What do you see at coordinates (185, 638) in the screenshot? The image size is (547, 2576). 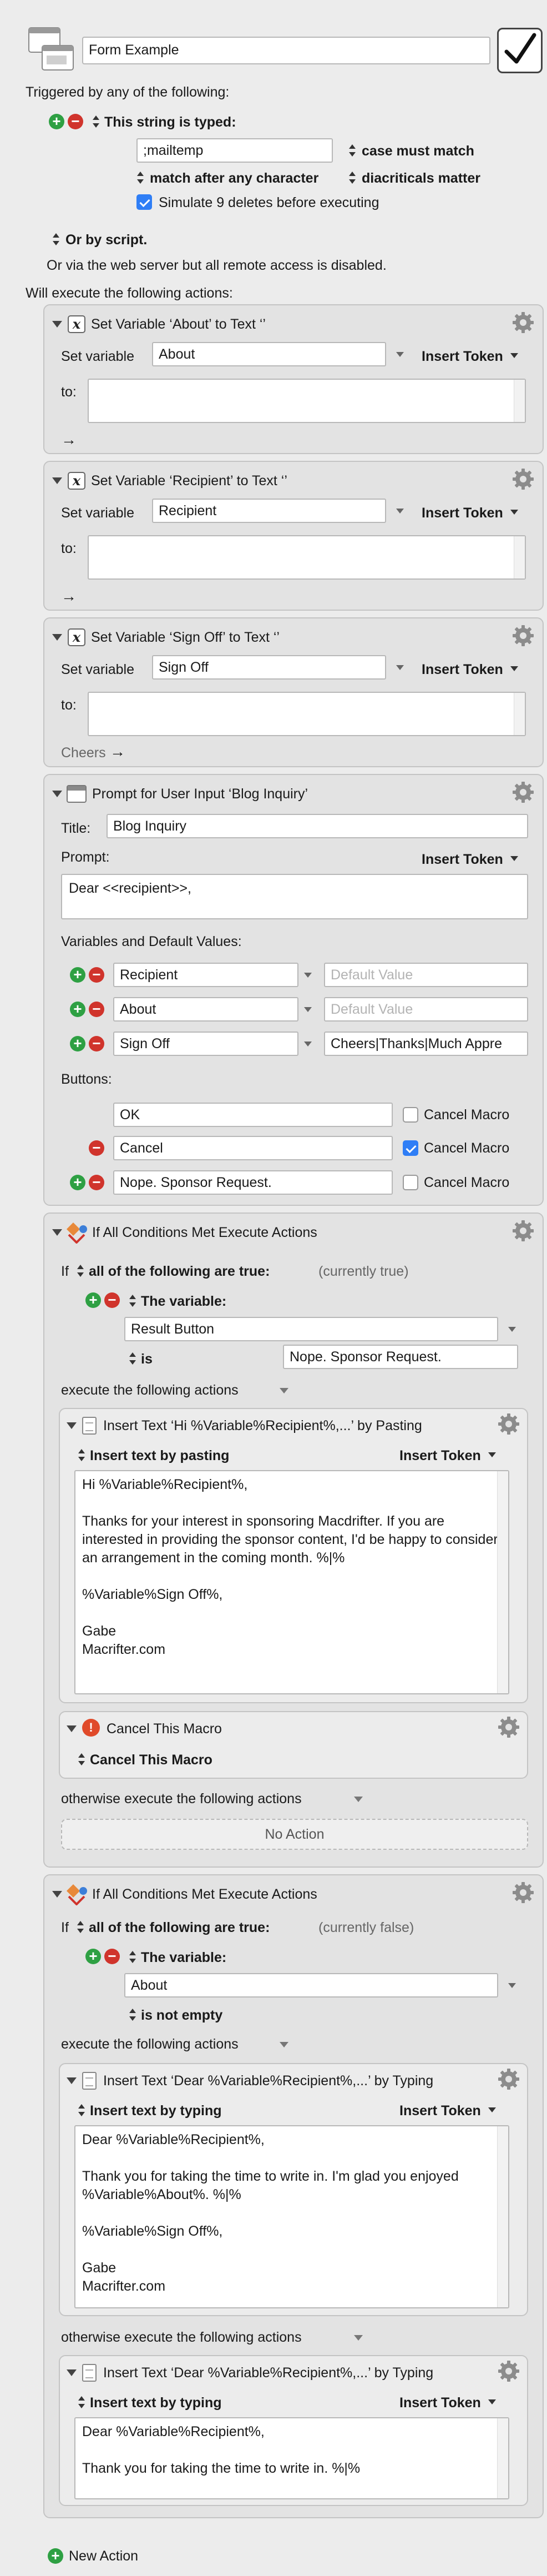 I see `action-title: Set Variable ‘Sign Off’ to Text ‘’` at bounding box center [185, 638].